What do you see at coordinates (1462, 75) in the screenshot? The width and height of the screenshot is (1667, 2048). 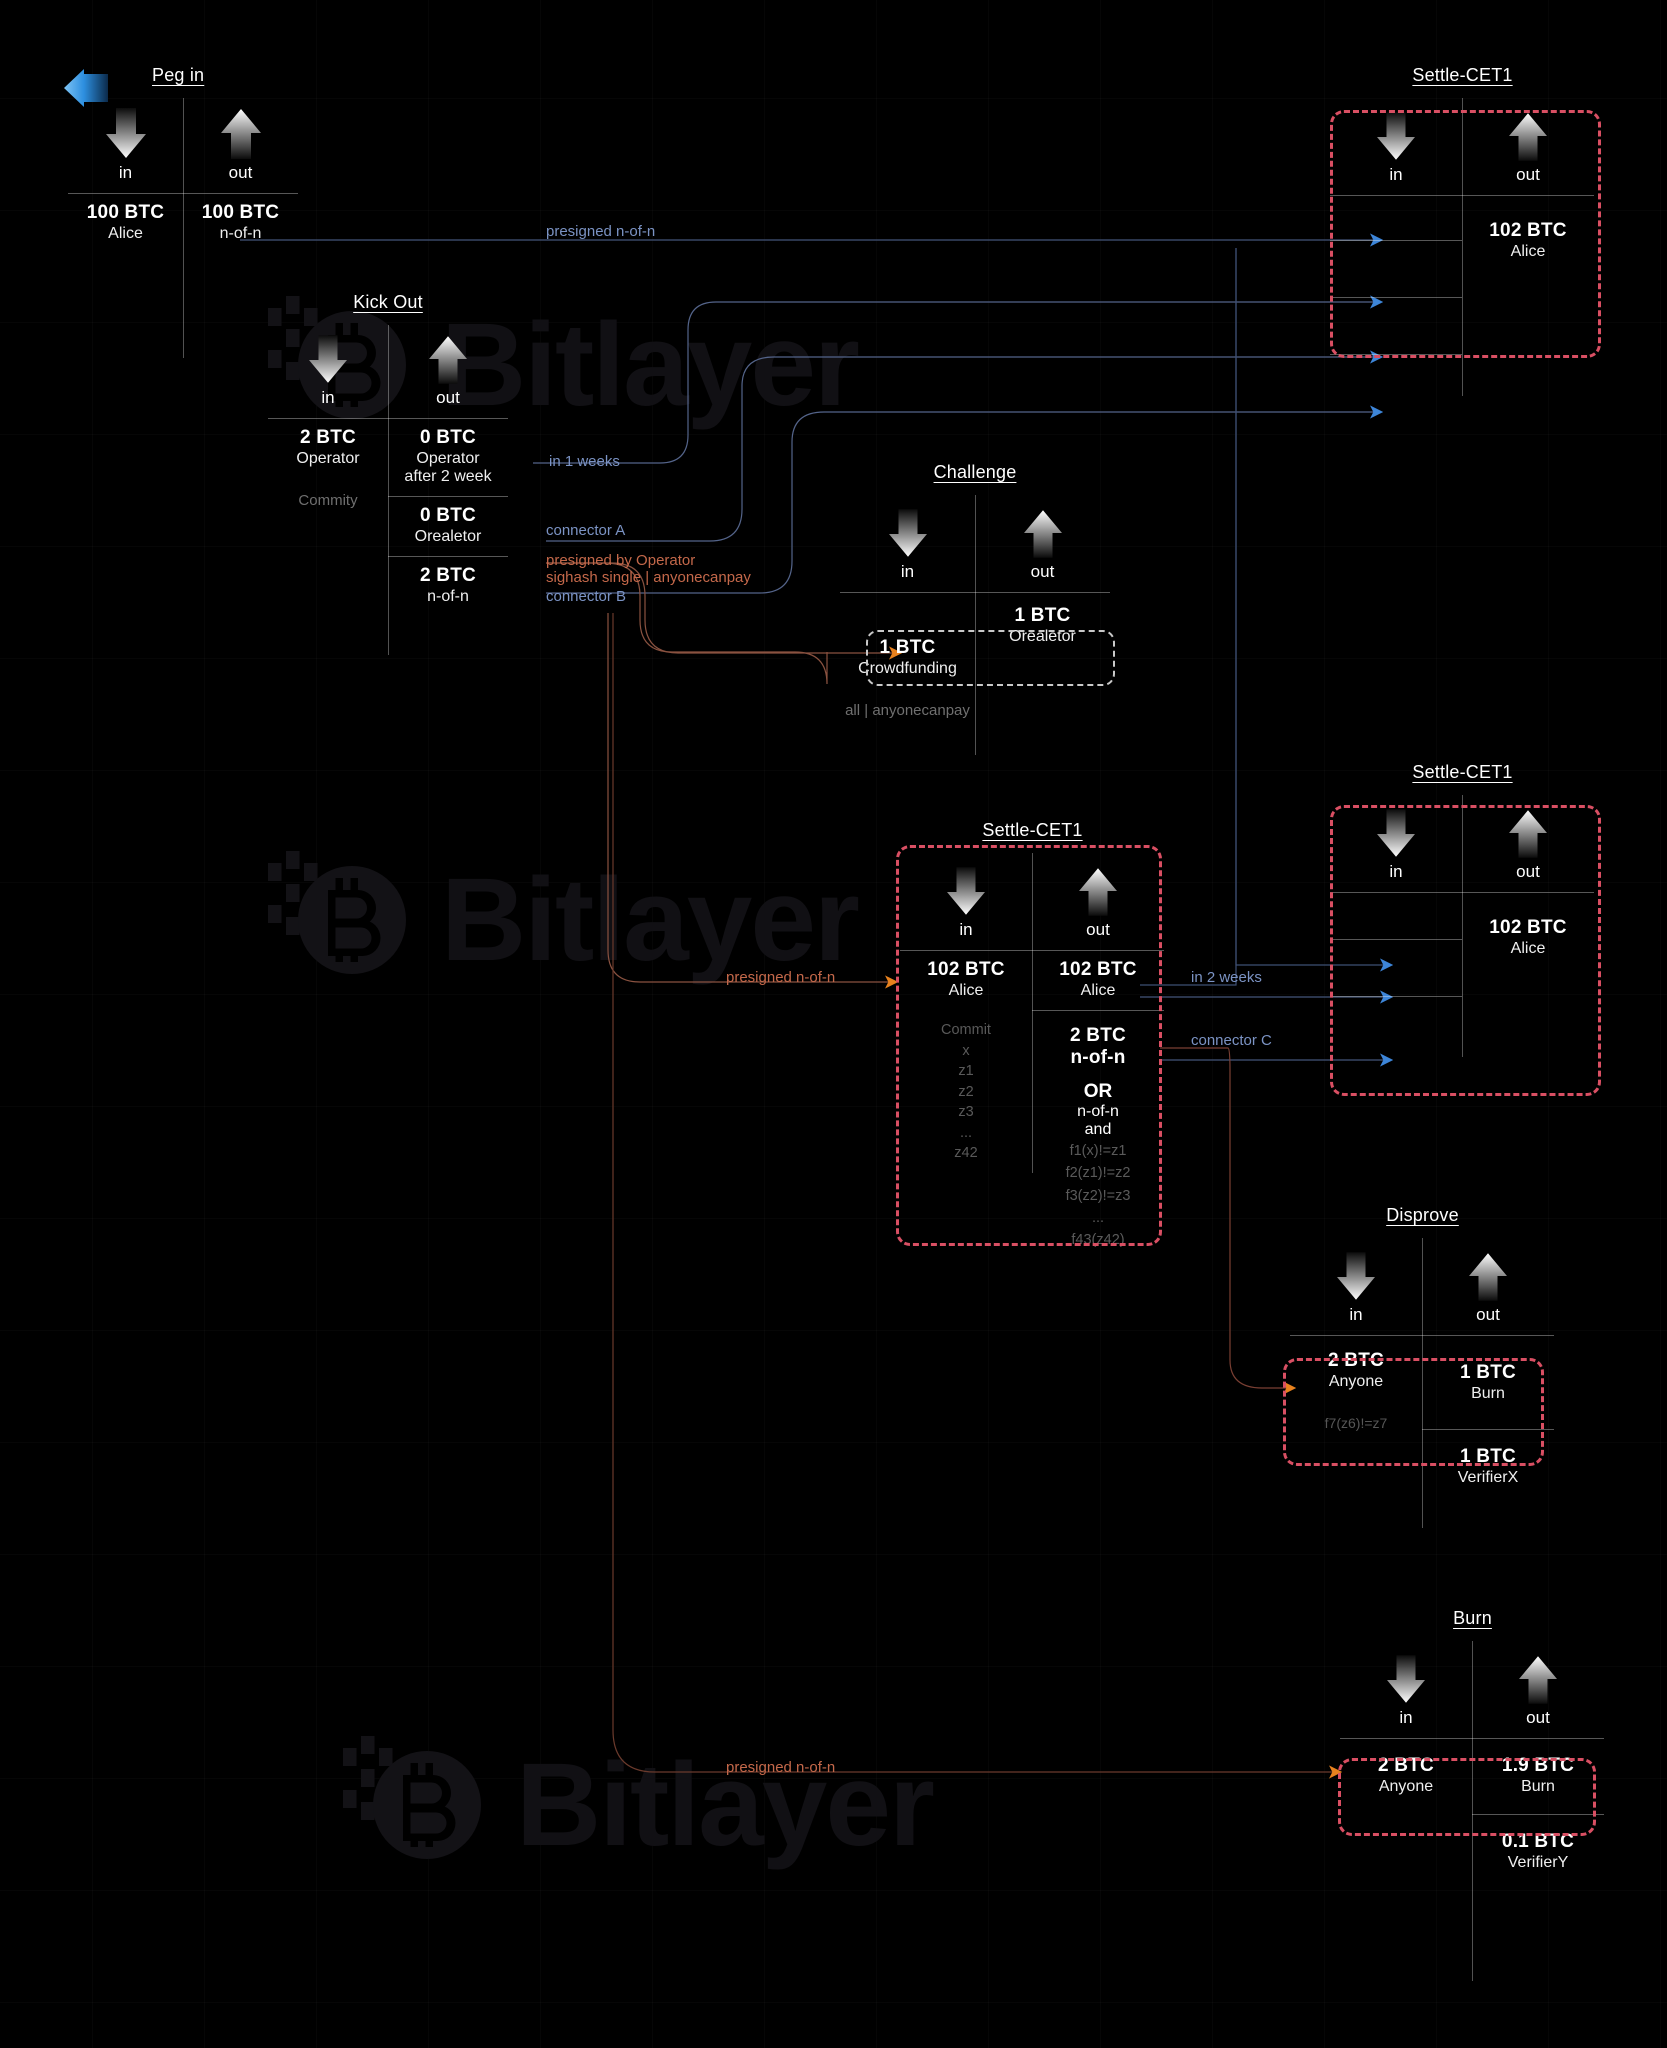 I see `settle-cet1-top-title: Settle-CET1` at bounding box center [1462, 75].